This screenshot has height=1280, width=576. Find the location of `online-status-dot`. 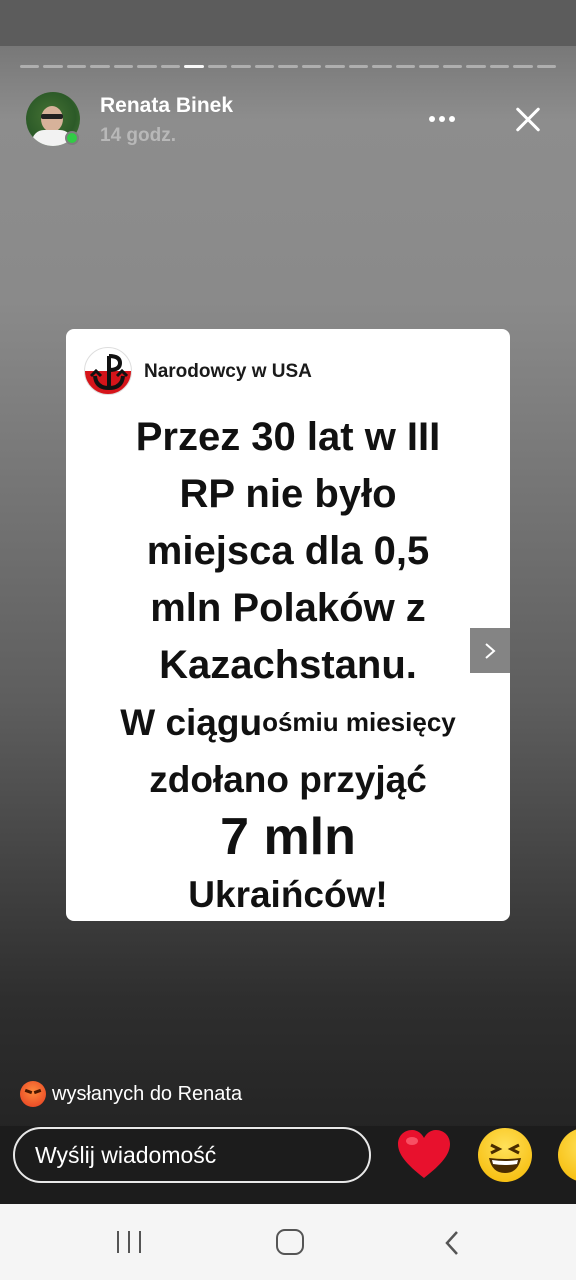

online-status-dot is located at coordinates (72, 138).